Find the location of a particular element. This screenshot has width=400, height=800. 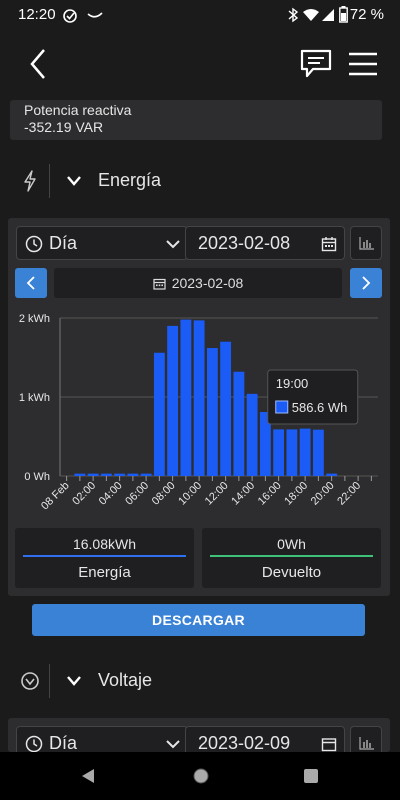

feedback-button is located at coordinates (316, 64).